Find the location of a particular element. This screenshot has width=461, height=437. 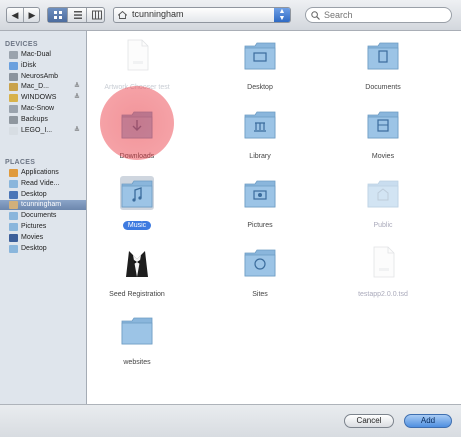

file-name: Desktop is located at coordinates (260, 87).